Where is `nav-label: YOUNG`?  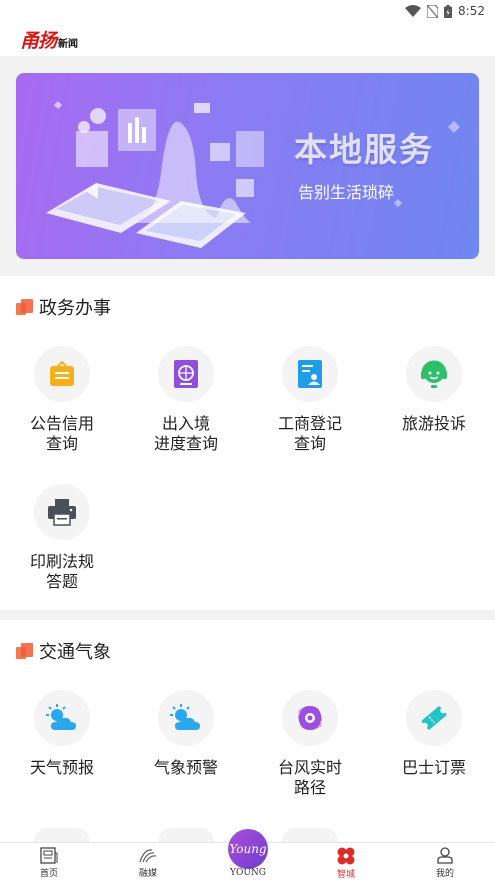 nav-label: YOUNG is located at coordinates (248, 873).